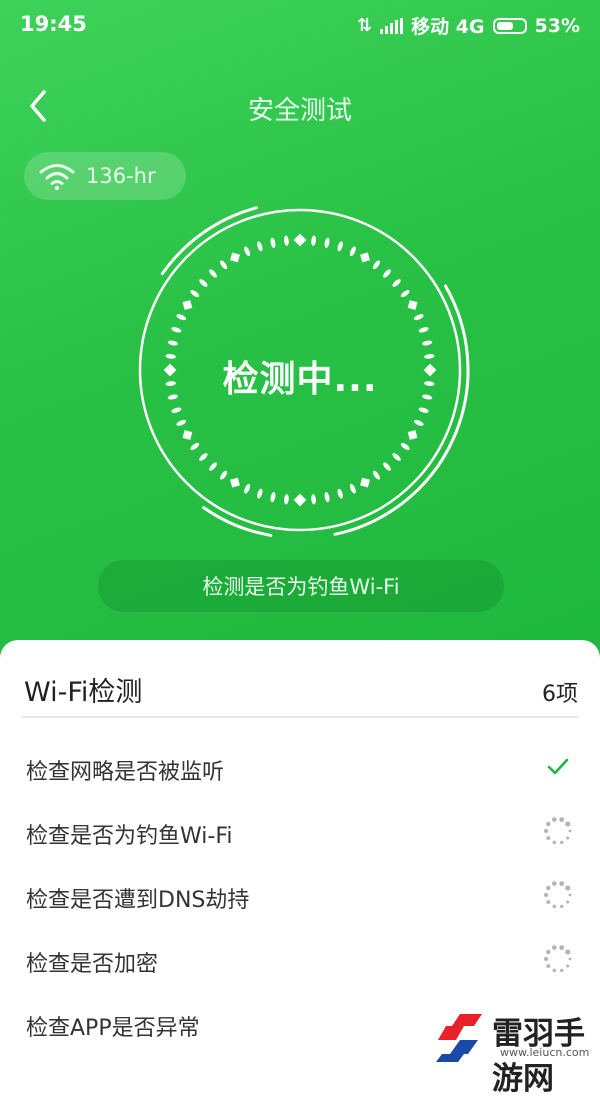 The height and width of the screenshot is (1098, 600). Describe the element at coordinates (53, 24) in the screenshot. I see `status-time: 19:45` at that location.